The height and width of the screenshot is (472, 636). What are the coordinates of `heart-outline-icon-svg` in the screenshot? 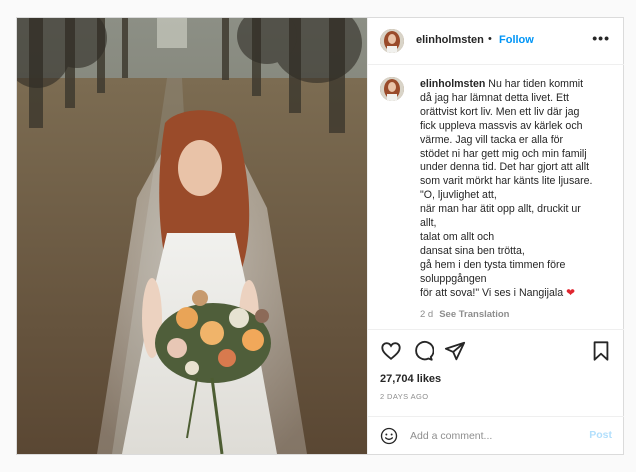 It's located at (391, 351).